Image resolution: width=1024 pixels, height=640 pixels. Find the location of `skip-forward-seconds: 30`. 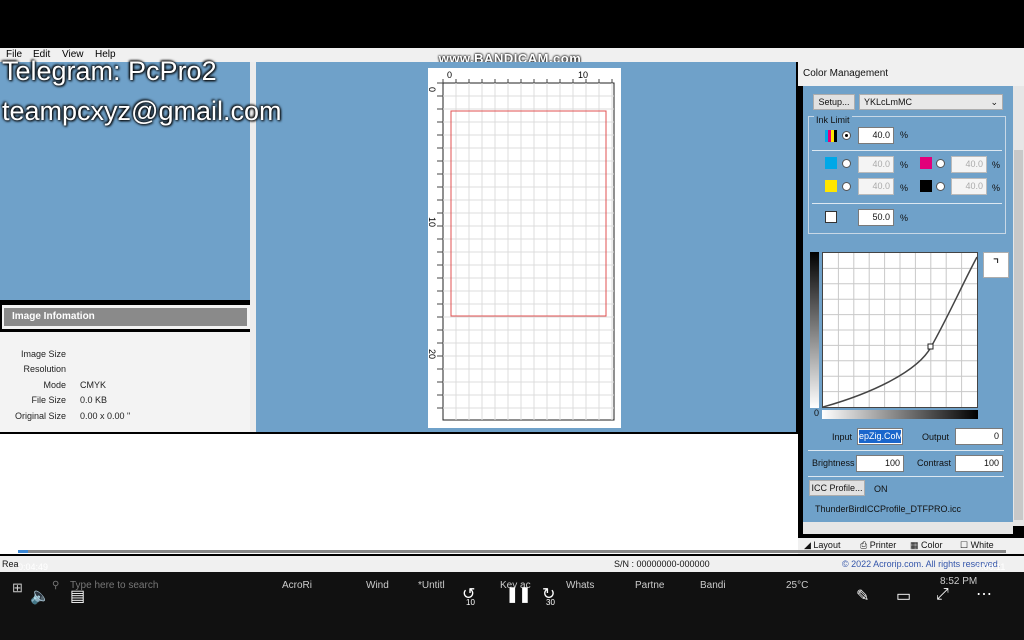

skip-forward-seconds: 30 is located at coordinates (550, 602).